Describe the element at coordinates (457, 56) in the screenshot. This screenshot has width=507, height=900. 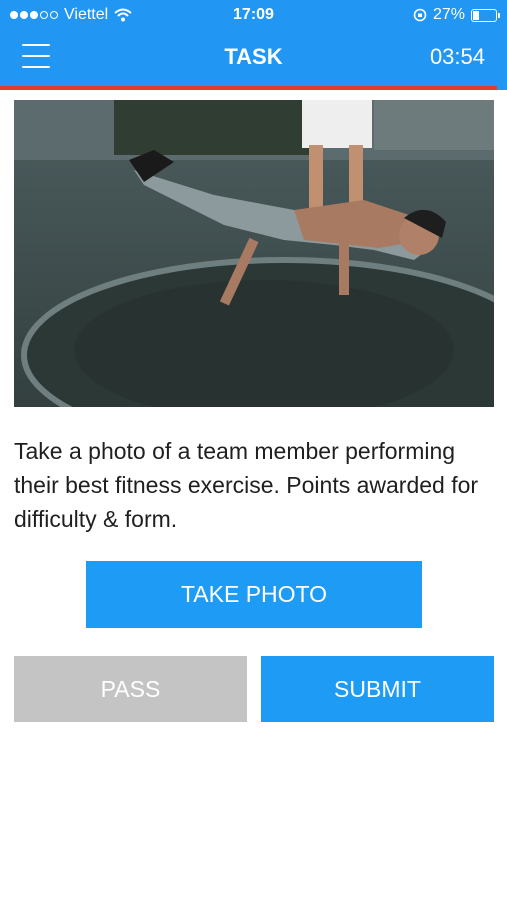
I see `countdown-timer: 03:54` at that location.